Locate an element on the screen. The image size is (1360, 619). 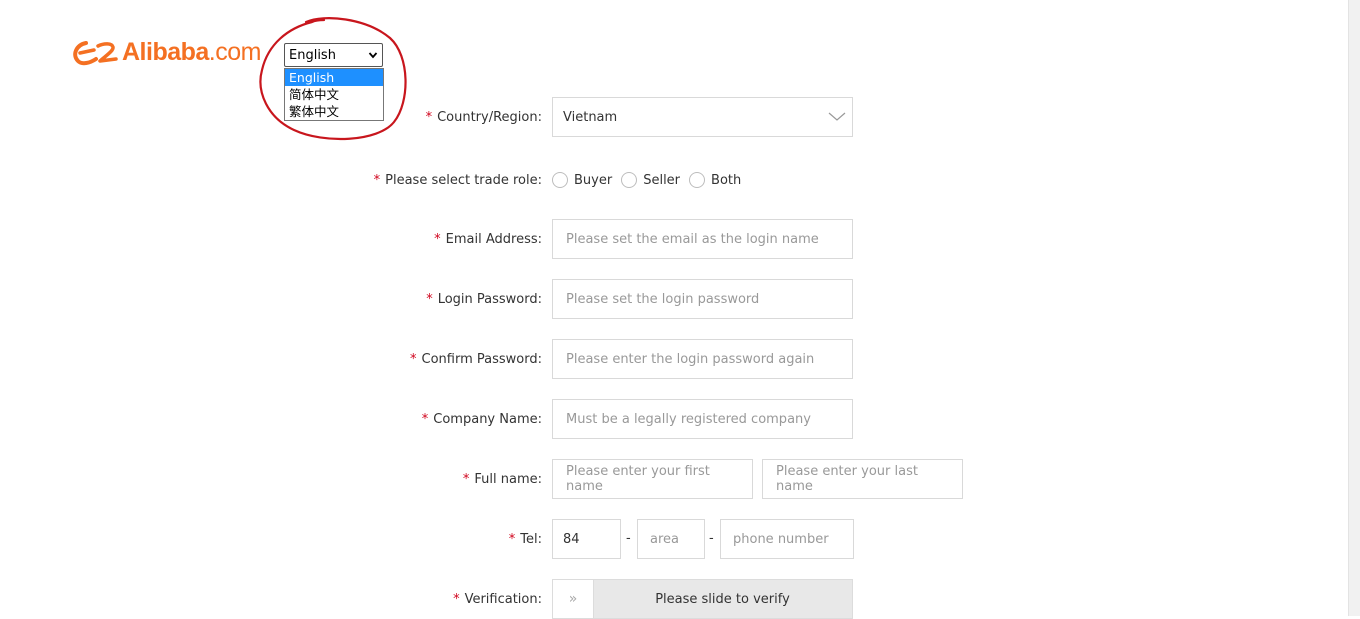
first-name-field: Please enter your first name is located at coordinates (652, 479).